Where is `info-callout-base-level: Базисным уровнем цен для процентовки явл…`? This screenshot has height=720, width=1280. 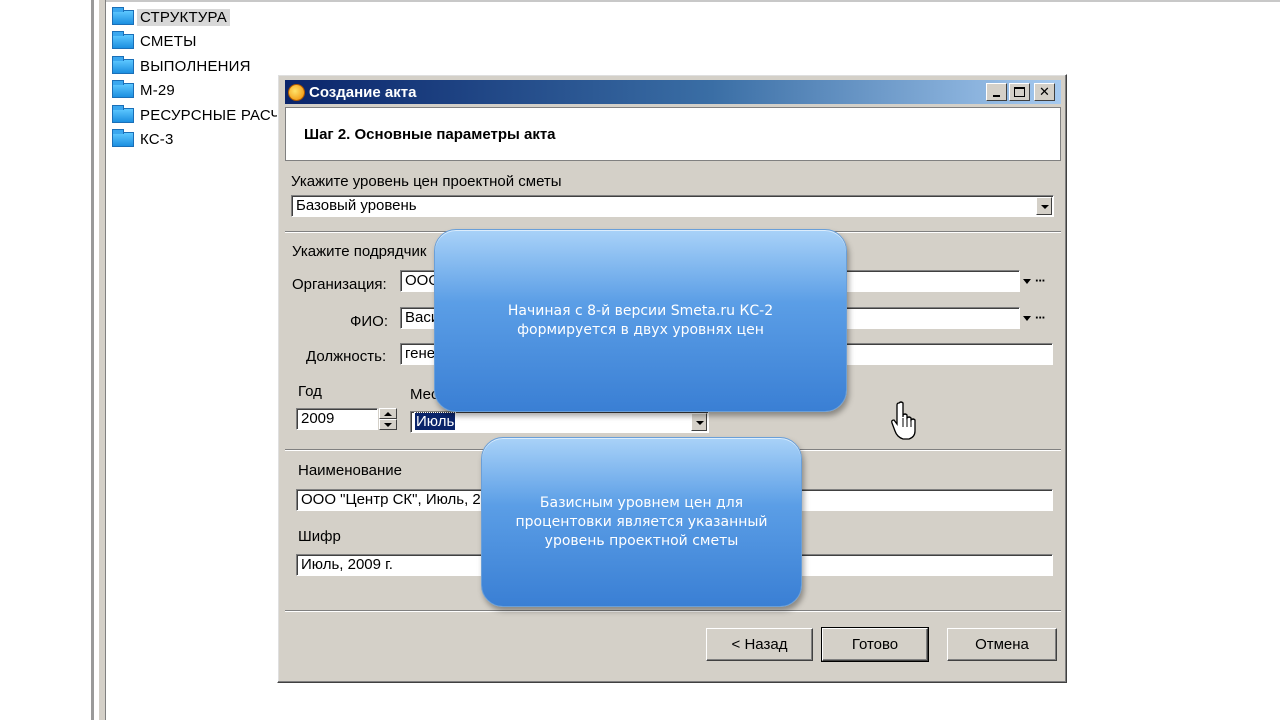 info-callout-base-level: Базисным уровнем цен для процентовки явл… is located at coordinates (641, 522).